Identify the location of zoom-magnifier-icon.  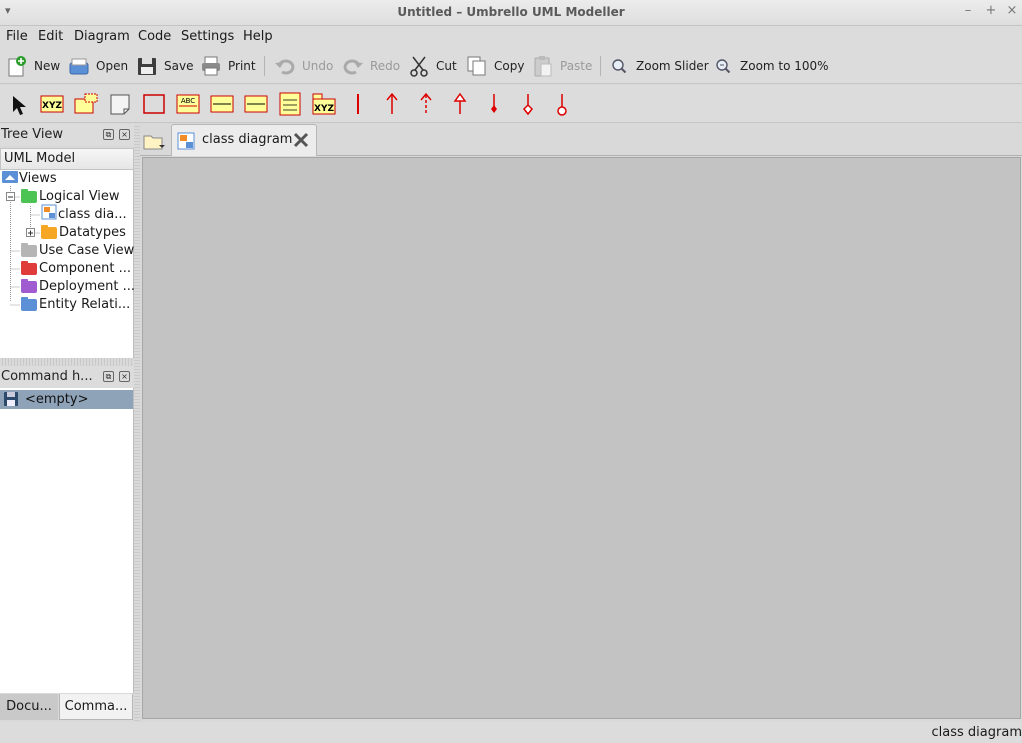
(619, 66).